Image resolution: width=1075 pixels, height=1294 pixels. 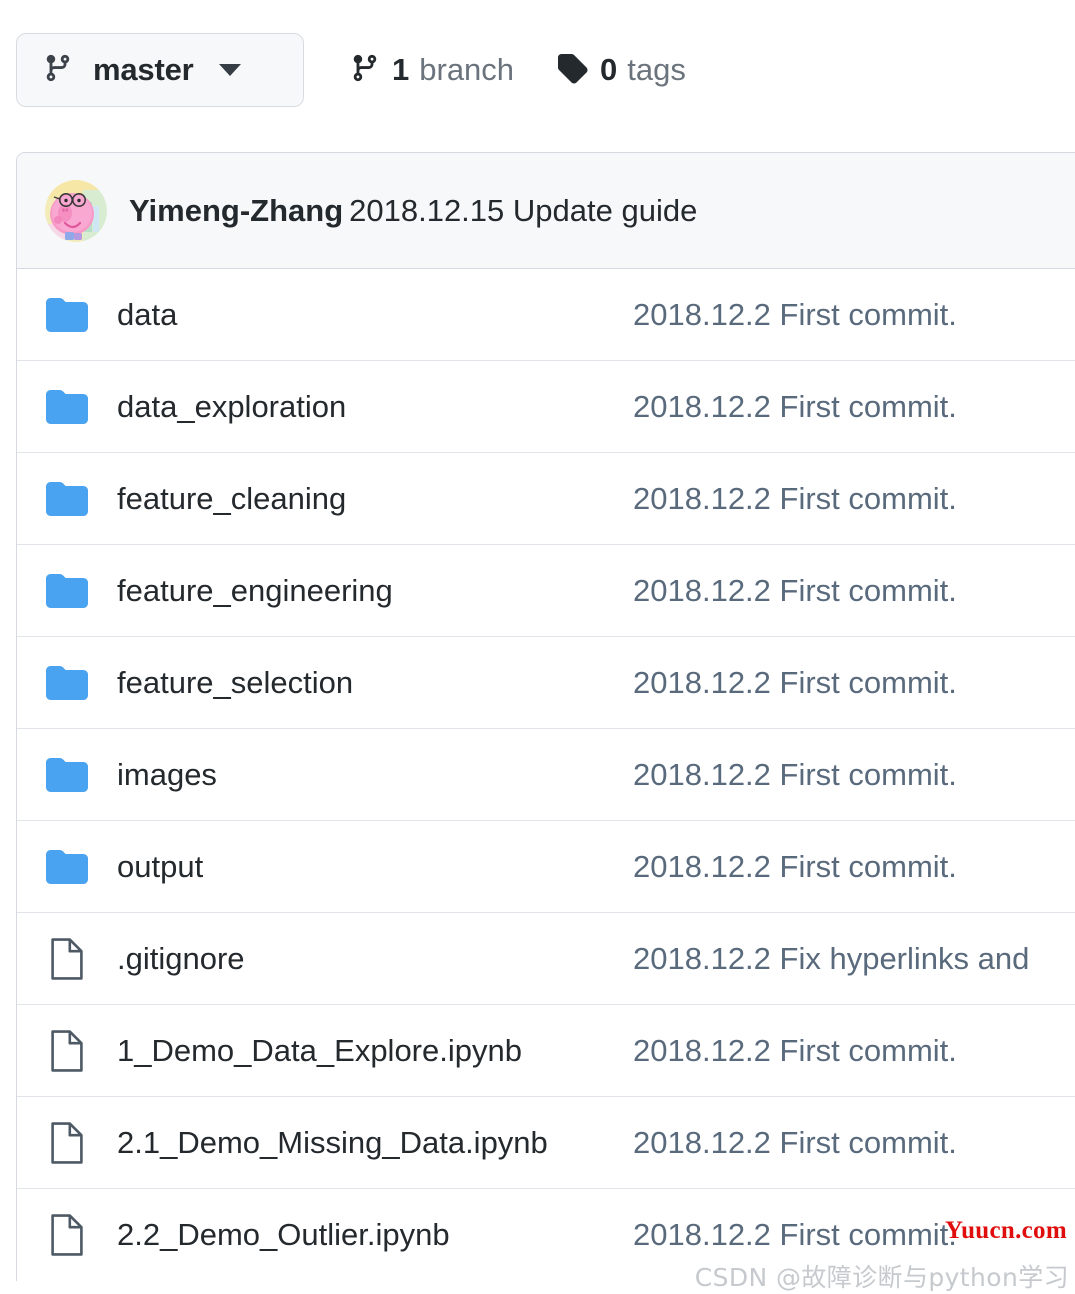 I want to click on entry-name: .gitignore, so click(x=181, y=958).